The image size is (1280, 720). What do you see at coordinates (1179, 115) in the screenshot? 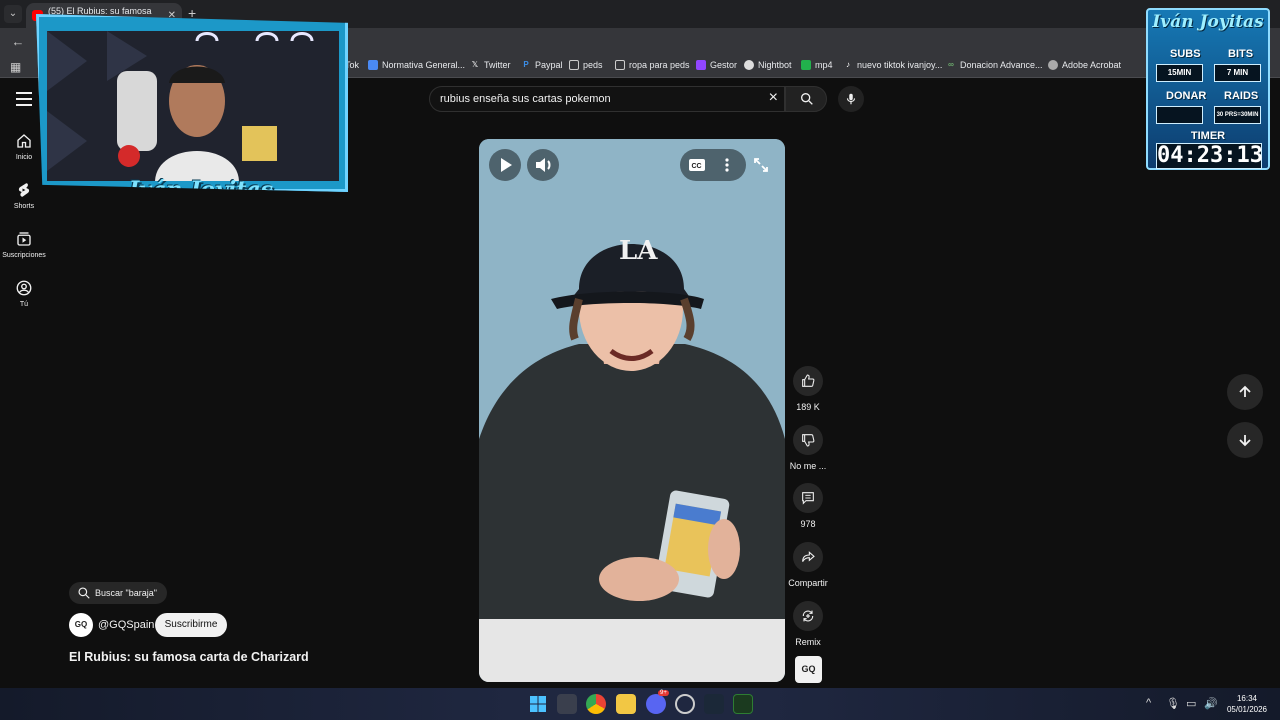
I see `donar-value` at bounding box center [1179, 115].